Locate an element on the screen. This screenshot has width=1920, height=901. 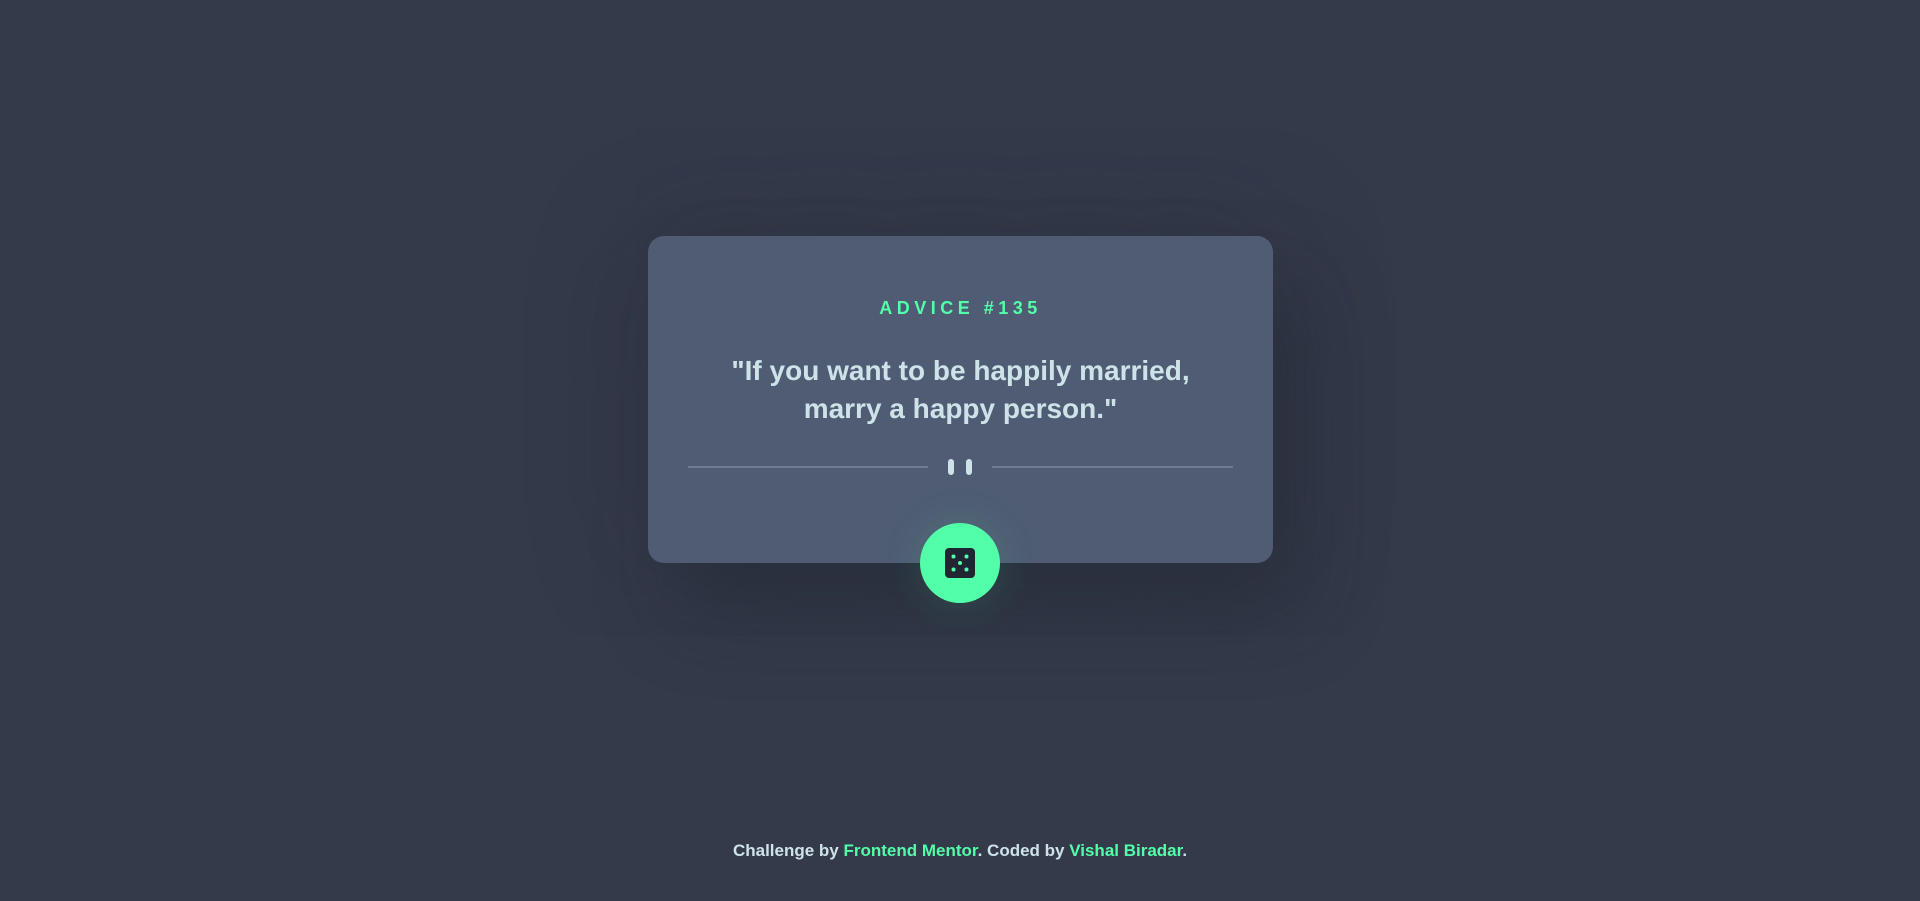
generate-advice-button is located at coordinates (960, 563).